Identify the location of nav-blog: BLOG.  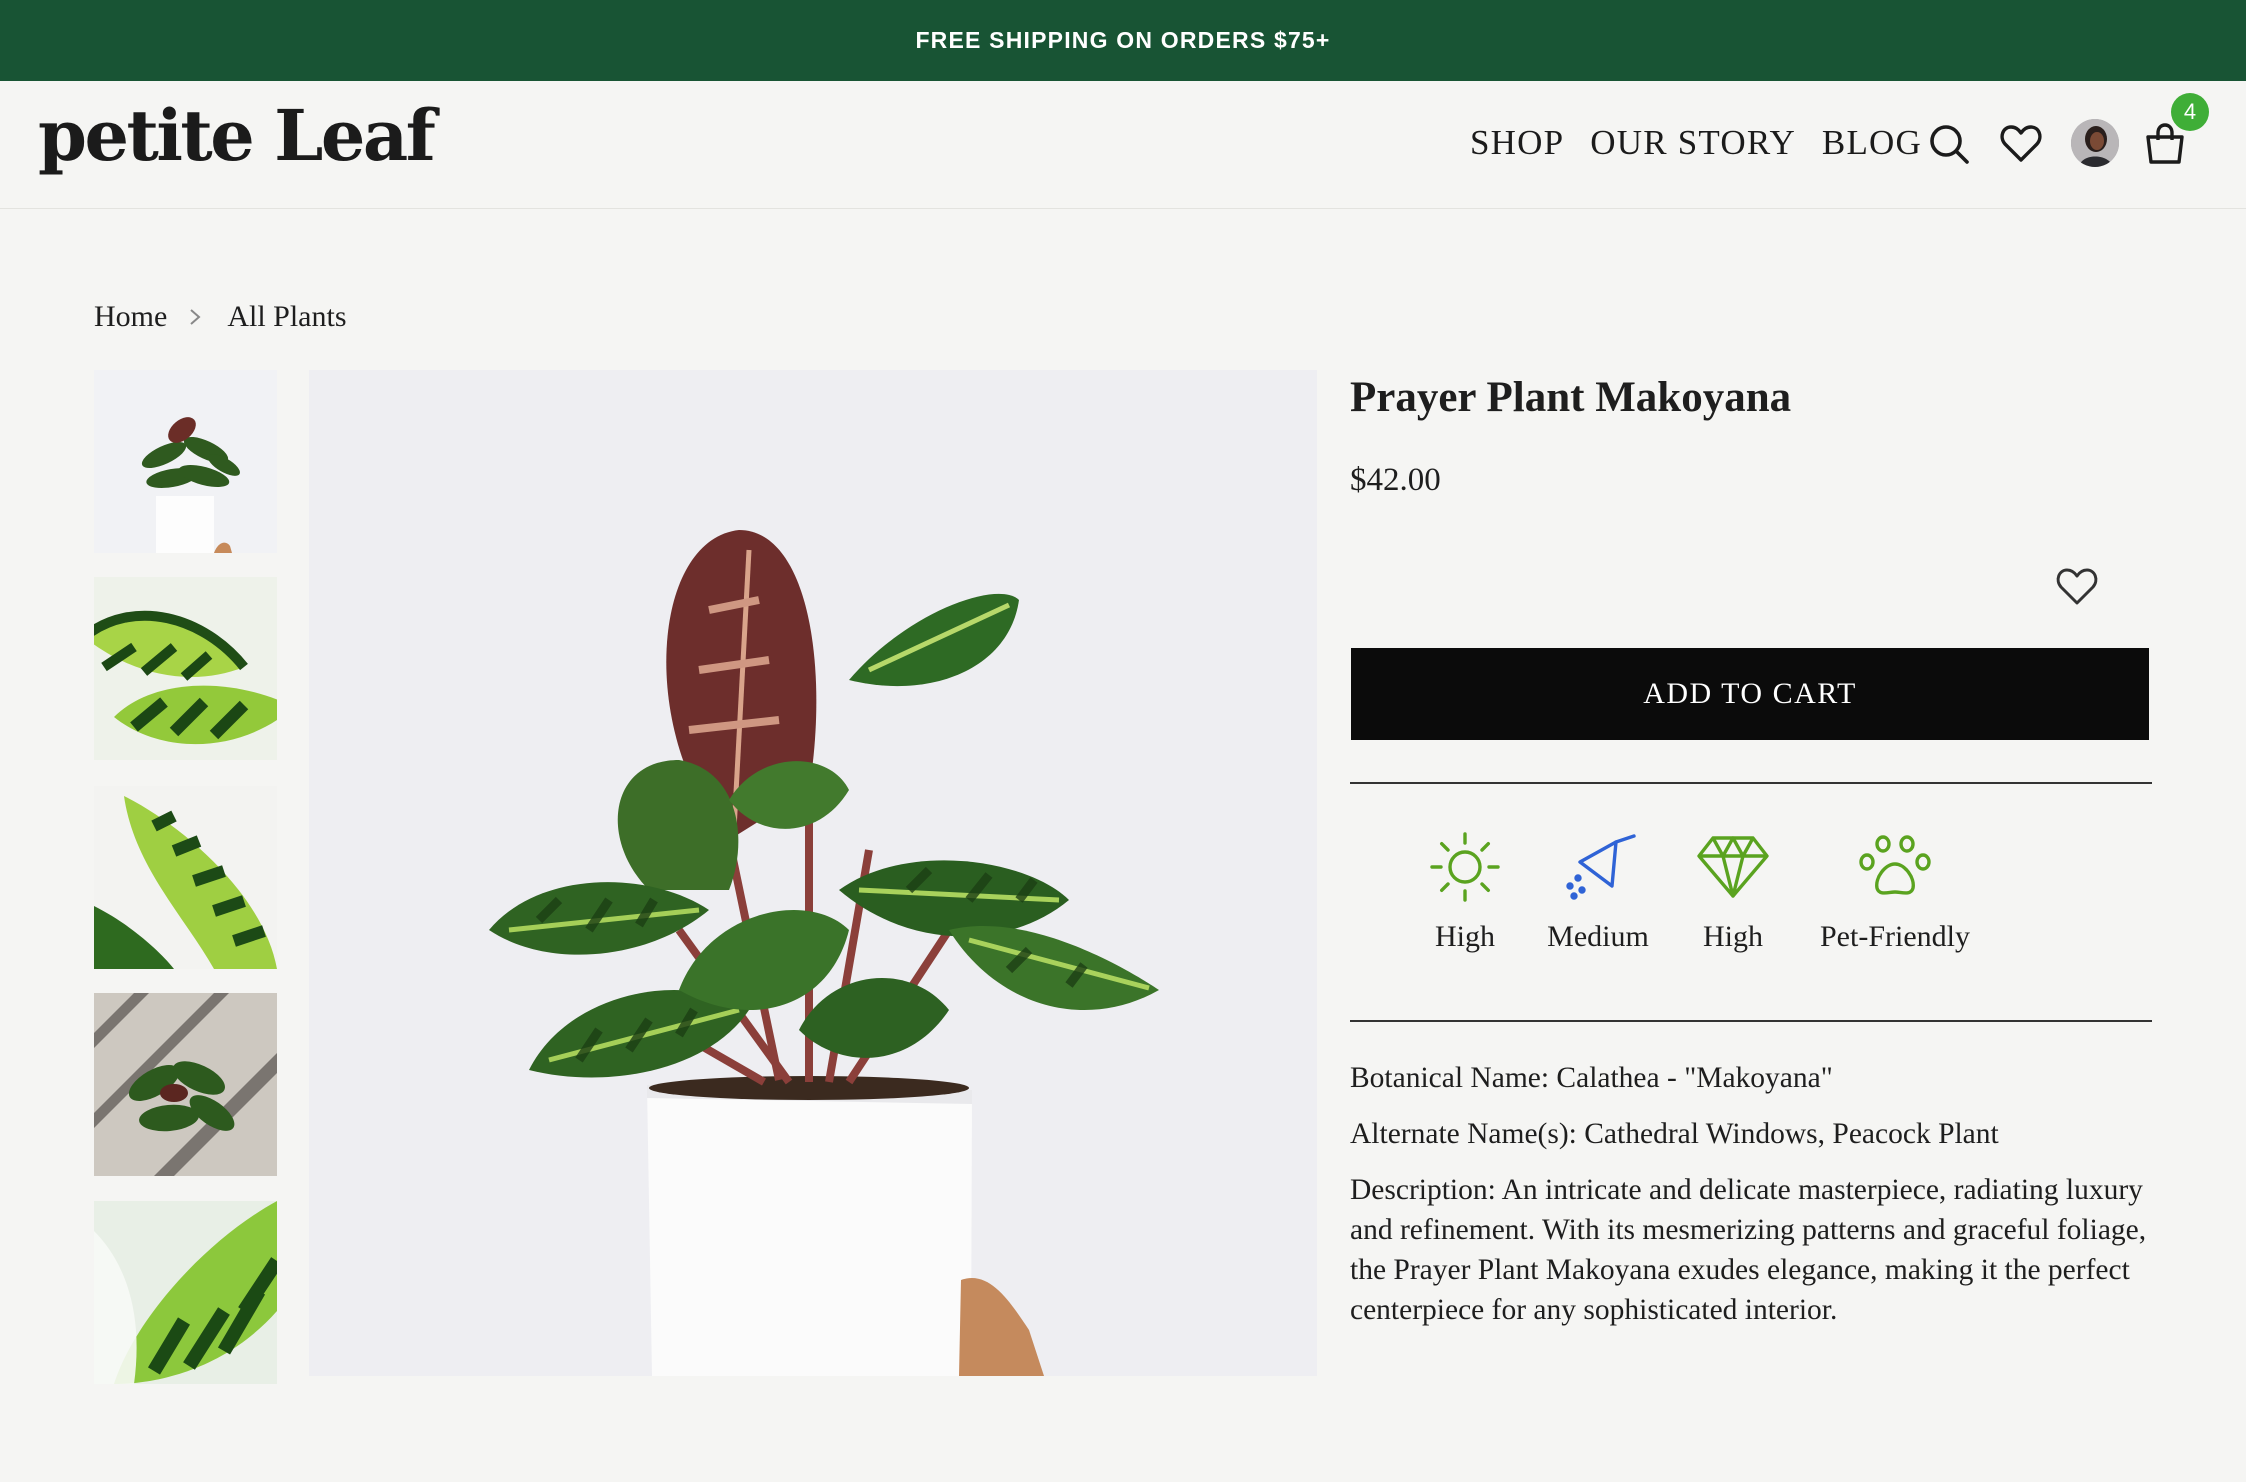
(1872, 142).